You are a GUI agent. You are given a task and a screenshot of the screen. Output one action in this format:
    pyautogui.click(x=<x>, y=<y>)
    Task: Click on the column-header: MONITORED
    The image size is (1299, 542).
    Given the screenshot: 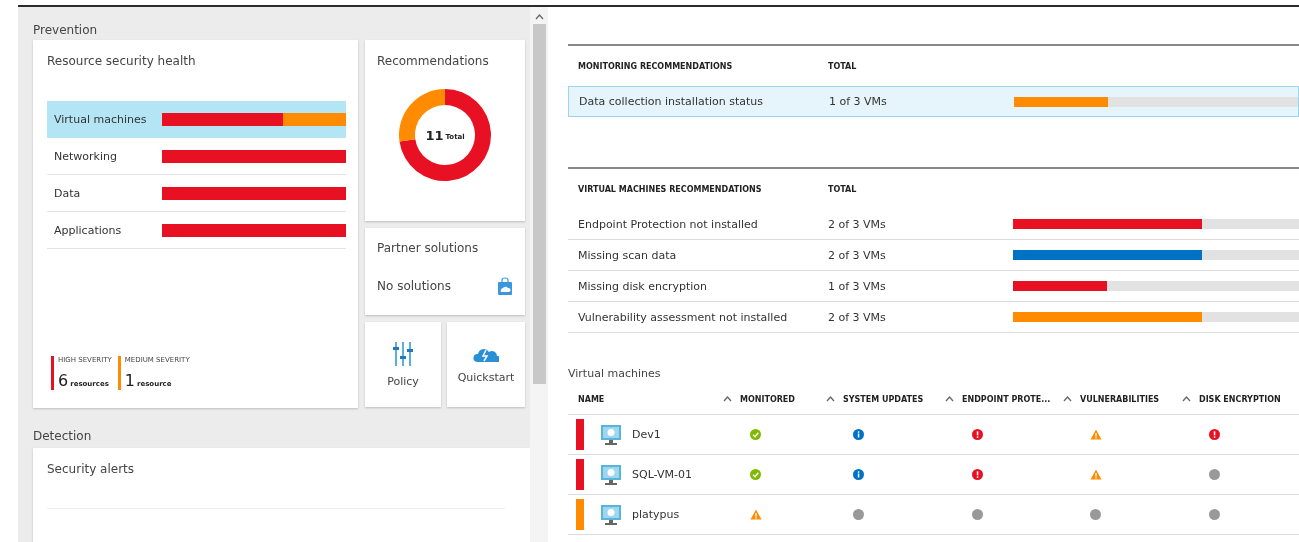 What is the action you would take?
    pyautogui.click(x=767, y=399)
    